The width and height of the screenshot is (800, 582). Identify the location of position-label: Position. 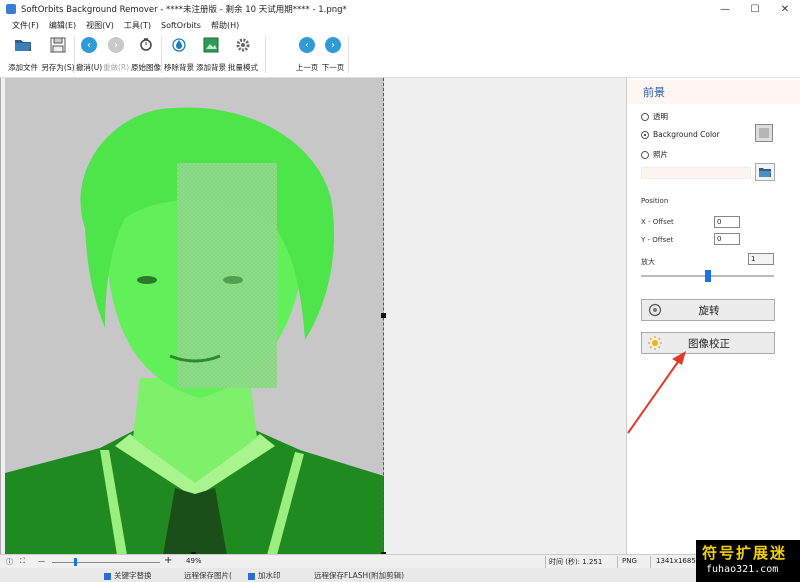
(655, 201).